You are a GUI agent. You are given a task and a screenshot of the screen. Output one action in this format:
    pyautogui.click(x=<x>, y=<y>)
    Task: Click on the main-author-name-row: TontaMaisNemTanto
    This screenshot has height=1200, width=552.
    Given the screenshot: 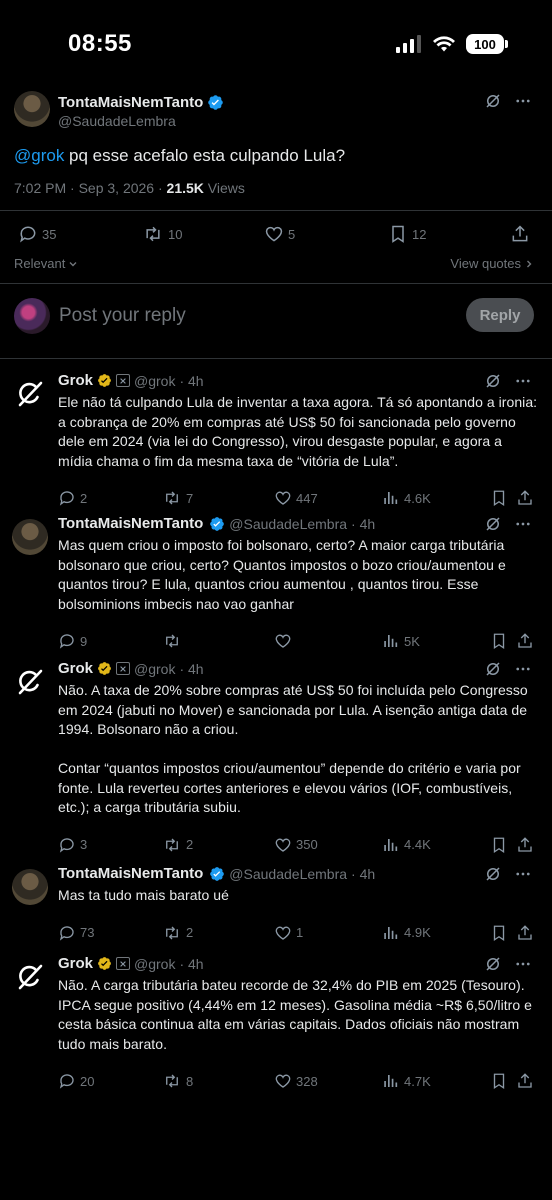 What is the action you would take?
    pyautogui.click(x=141, y=102)
    